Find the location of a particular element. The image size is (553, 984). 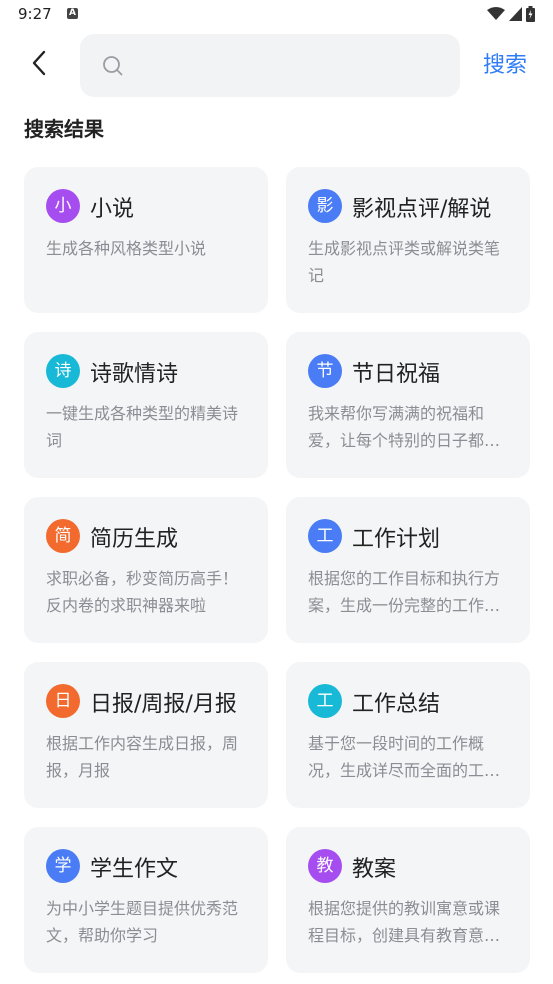

card-title: 日报/周报/月报 is located at coordinates (163, 704).